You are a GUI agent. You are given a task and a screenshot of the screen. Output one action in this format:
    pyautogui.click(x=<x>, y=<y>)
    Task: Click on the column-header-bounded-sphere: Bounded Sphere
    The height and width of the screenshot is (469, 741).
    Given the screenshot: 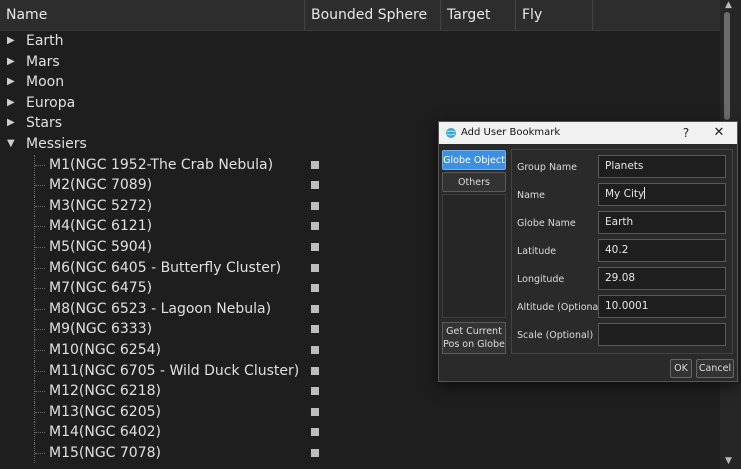 What is the action you would take?
    pyautogui.click(x=373, y=15)
    